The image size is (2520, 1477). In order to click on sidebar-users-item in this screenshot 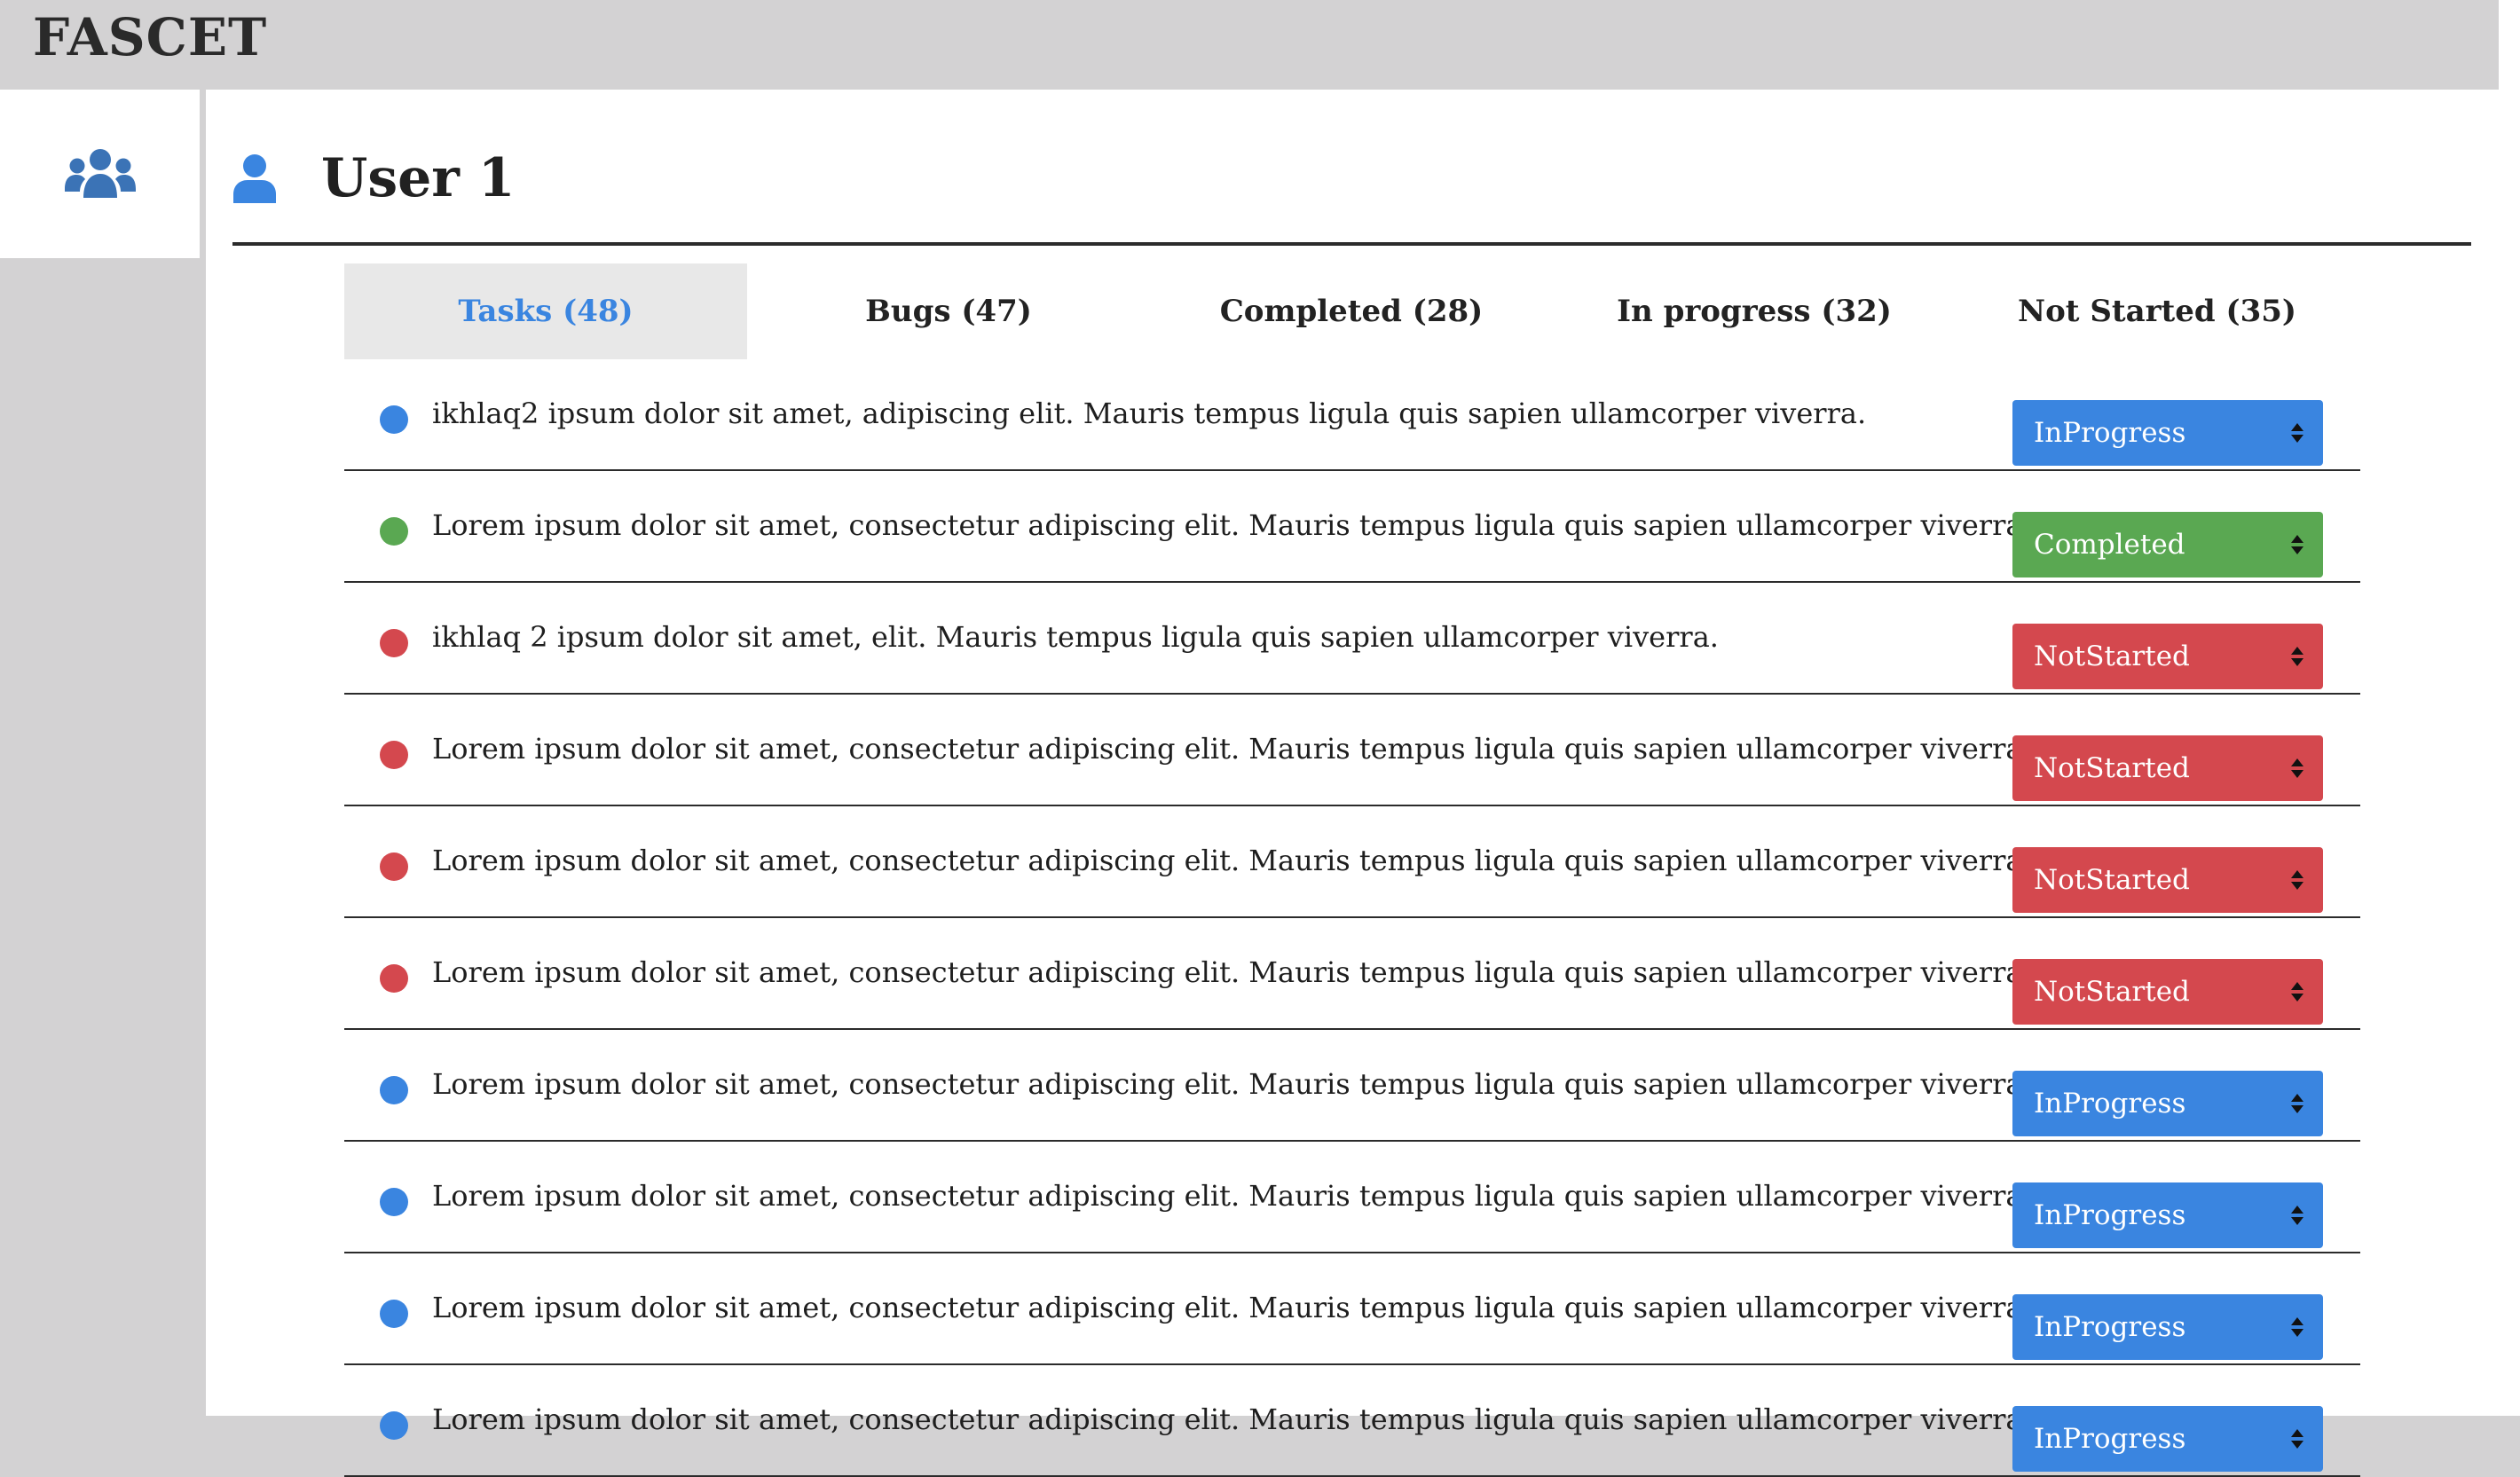, I will do `click(100, 174)`.